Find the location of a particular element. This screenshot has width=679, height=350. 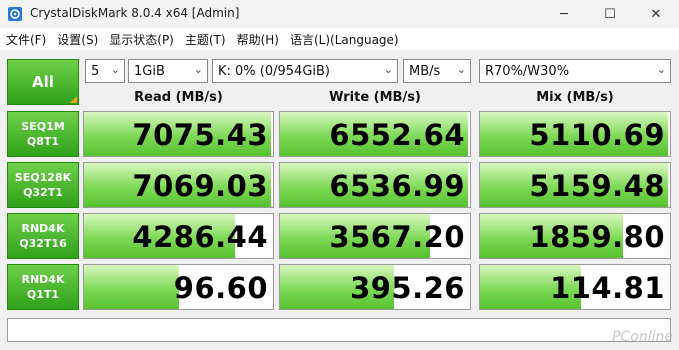

result-cell-read: 7075.43 is located at coordinates (178, 134).